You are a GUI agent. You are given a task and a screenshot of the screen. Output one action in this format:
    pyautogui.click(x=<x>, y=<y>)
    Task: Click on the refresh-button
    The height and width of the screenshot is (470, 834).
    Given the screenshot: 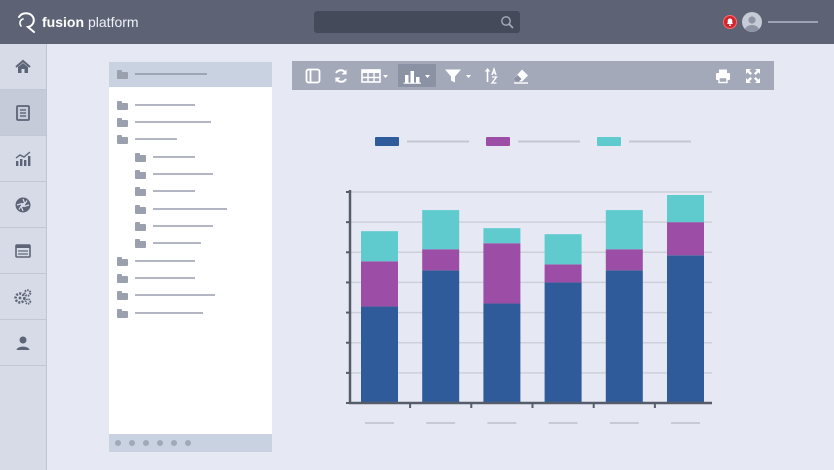 What is the action you would take?
    pyautogui.click(x=341, y=75)
    